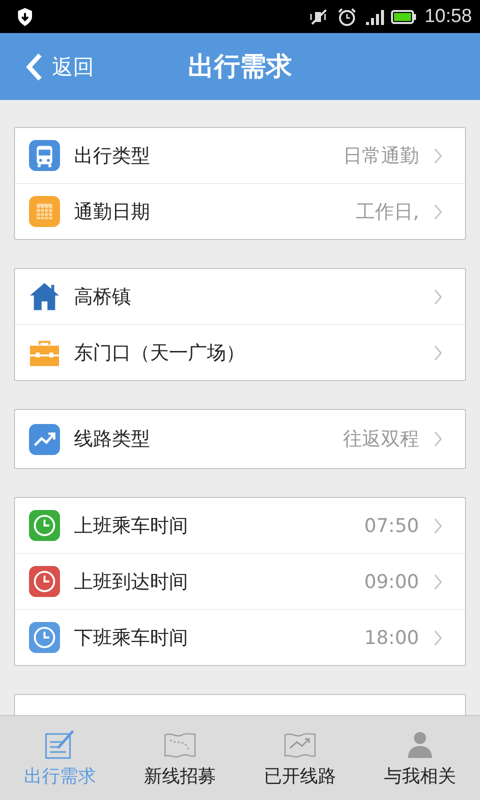 This screenshot has width=480, height=800. I want to click on clock-time: 10:58, so click(448, 17).